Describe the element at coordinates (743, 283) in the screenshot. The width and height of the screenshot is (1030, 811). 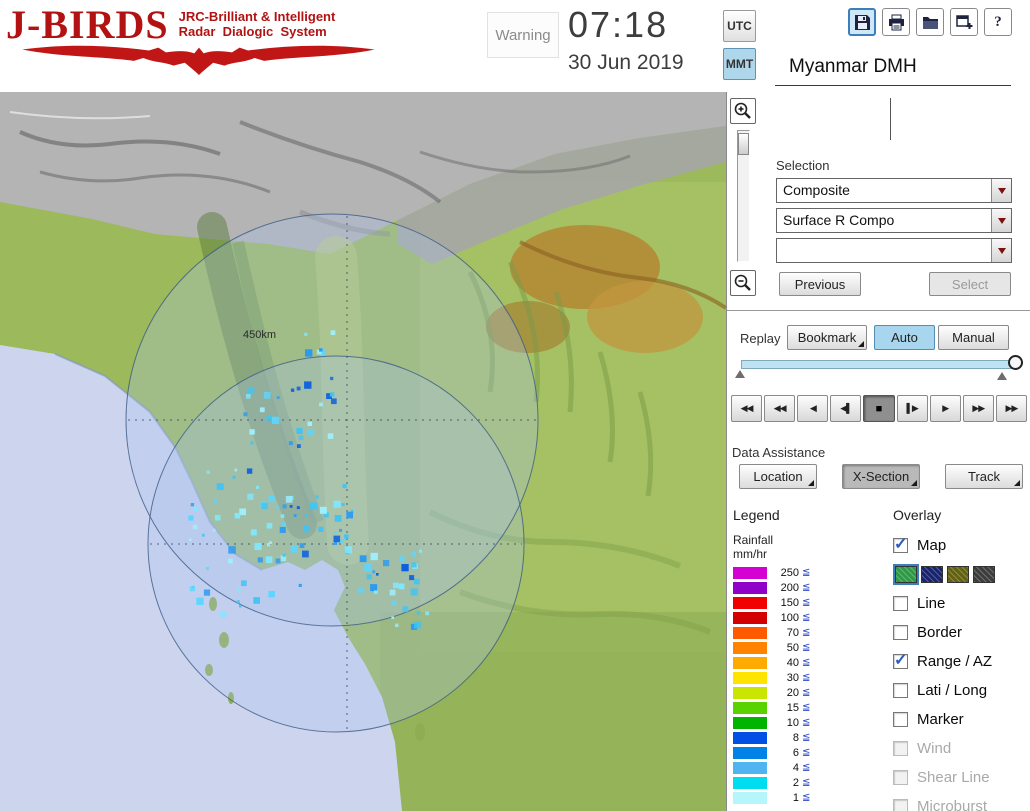
I see `zoom-out-icon` at that location.